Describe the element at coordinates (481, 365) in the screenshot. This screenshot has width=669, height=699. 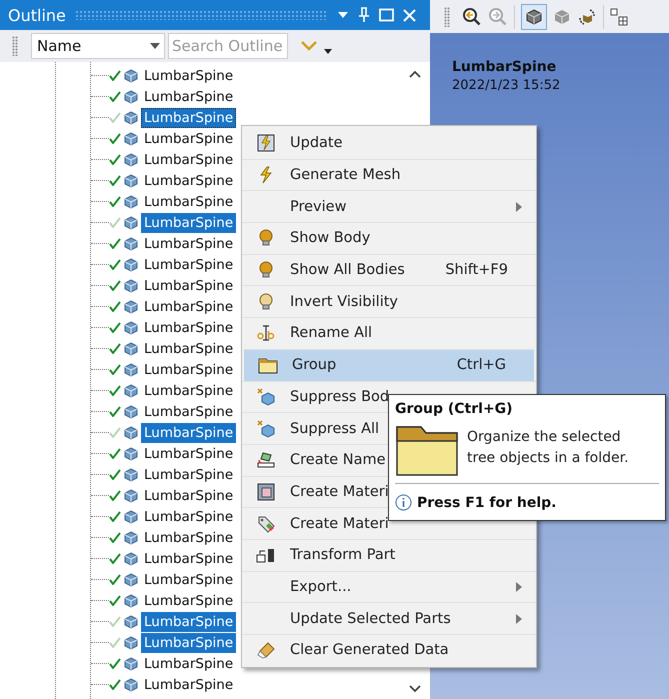
I see `shortcut-label: Ctrl+G` at that location.